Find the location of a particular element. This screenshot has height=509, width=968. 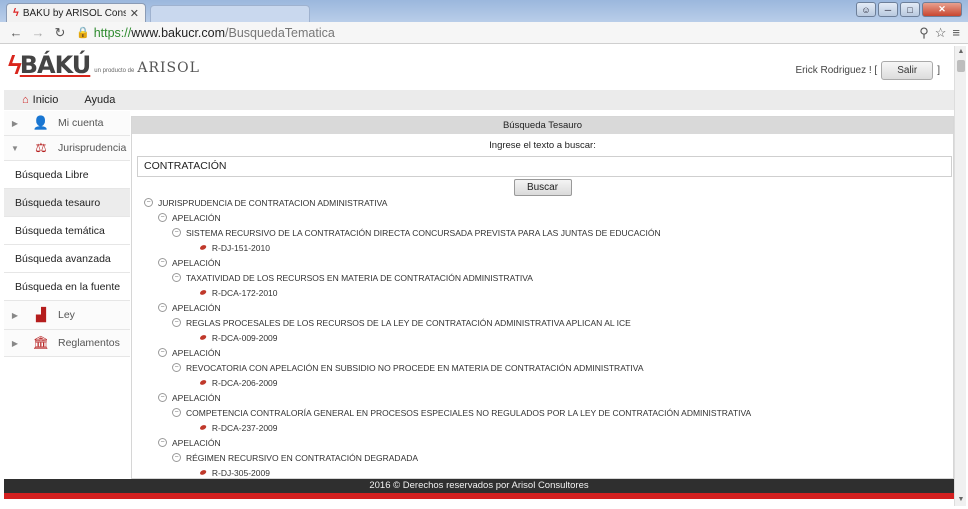

search-input: CONTRATACIÓN is located at coordinates (544, 166).